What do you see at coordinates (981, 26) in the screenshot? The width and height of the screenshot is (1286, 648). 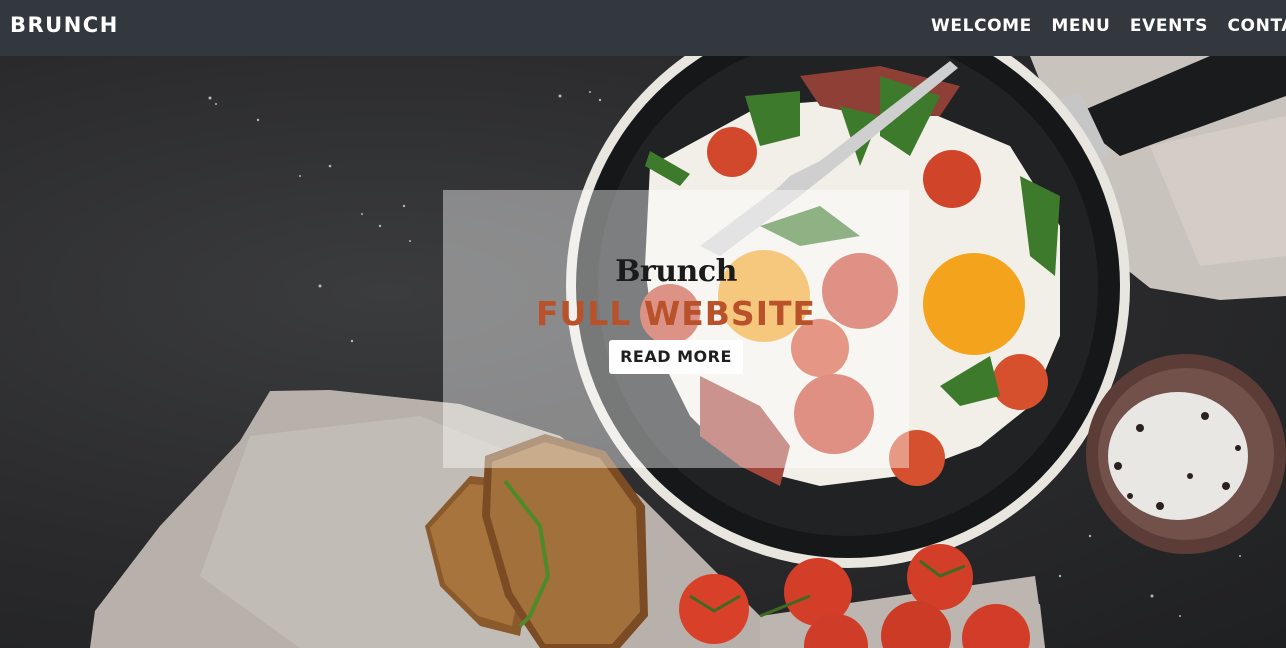 I see `nav-item-welcome: WELCOME` at bounding box center [981, 26].